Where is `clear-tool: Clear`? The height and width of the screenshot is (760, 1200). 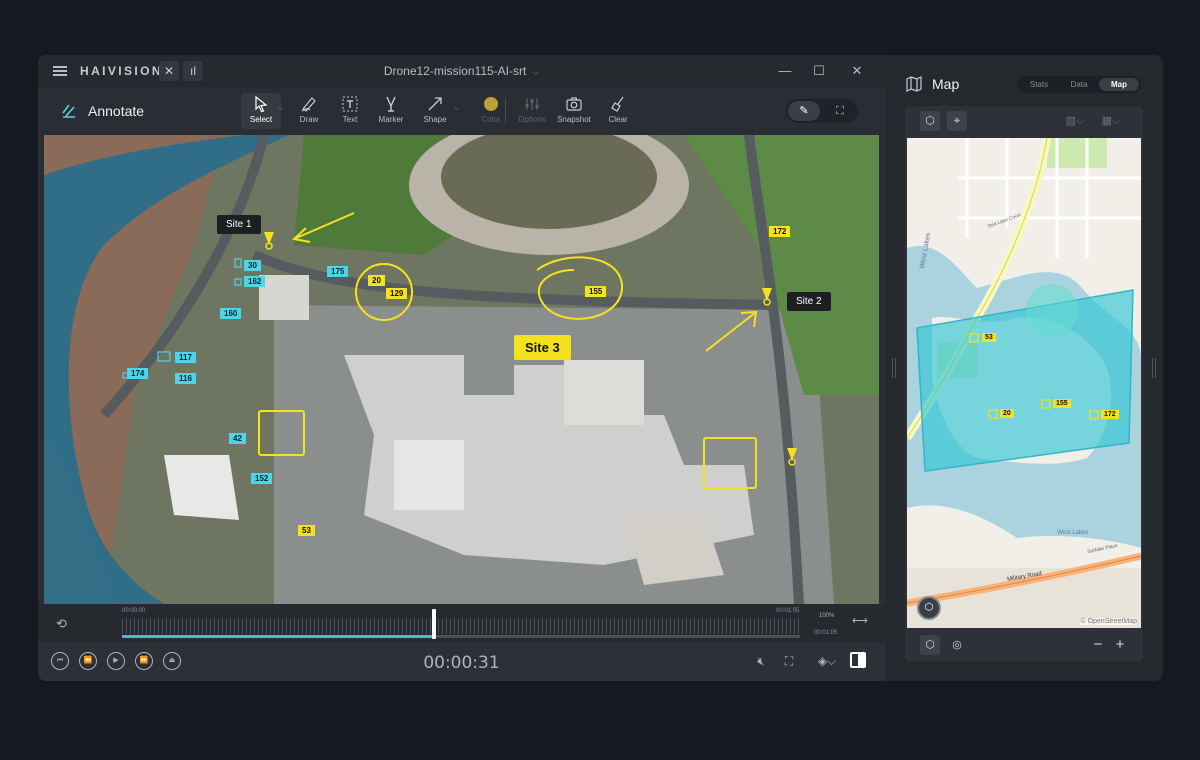 clear-tool: Clear is located at coordinates (618, 111).